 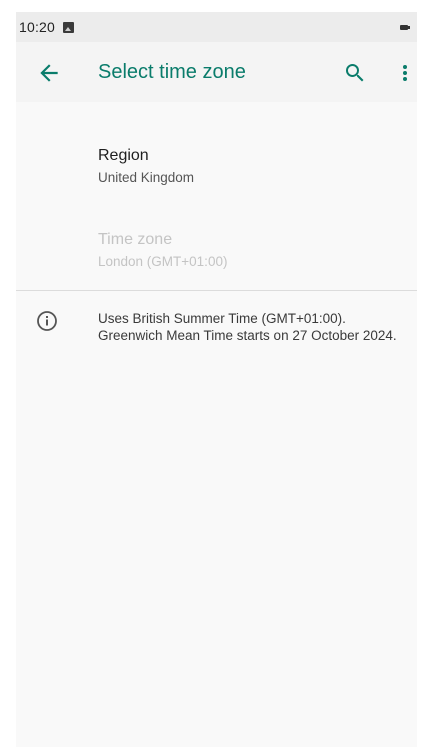 What do you see at coordinates (135, 239) in the screenshot?
I see `time-zone-label: Time zone` at bounding box center [135, 239].